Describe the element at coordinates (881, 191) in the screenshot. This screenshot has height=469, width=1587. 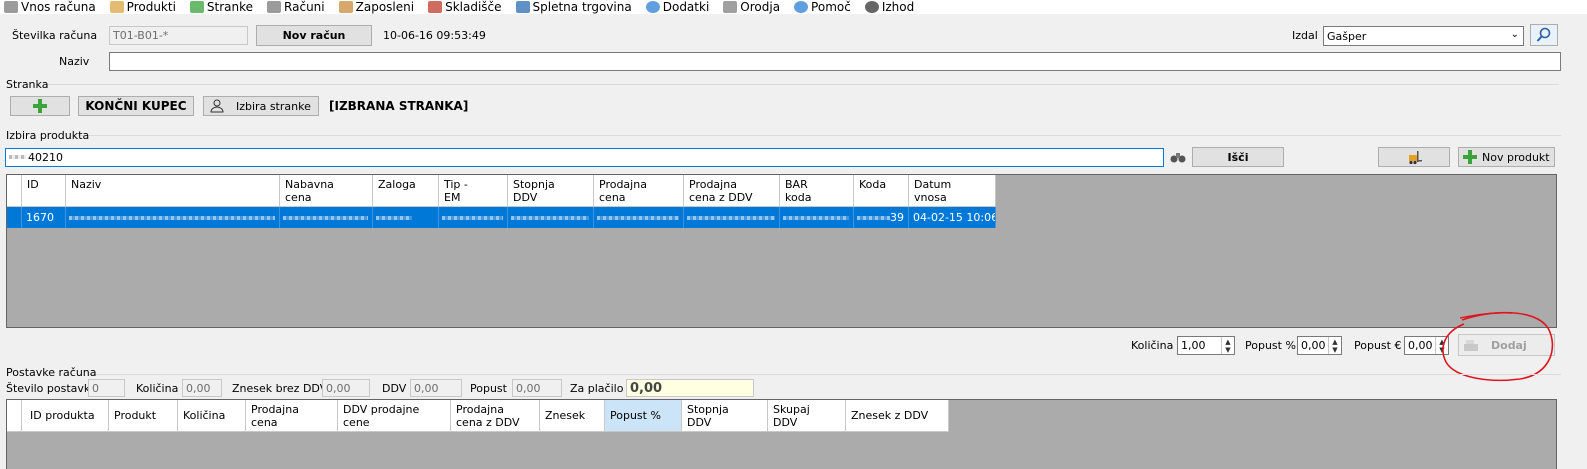
I see `column-header-code: Koda` at that location.